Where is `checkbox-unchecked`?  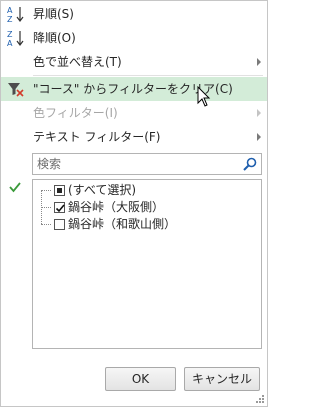
checkbox-unchecked is located at coordinates (59, 224).